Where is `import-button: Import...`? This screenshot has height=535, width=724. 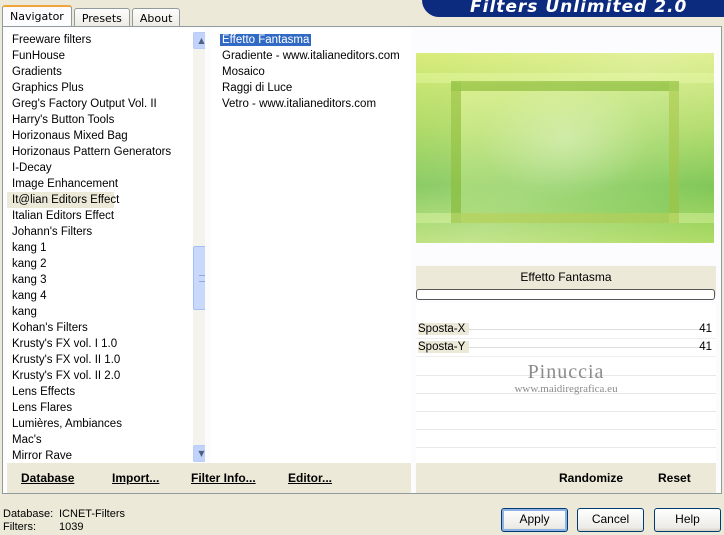 import-button: Import... is located at coordinates (135, 478).